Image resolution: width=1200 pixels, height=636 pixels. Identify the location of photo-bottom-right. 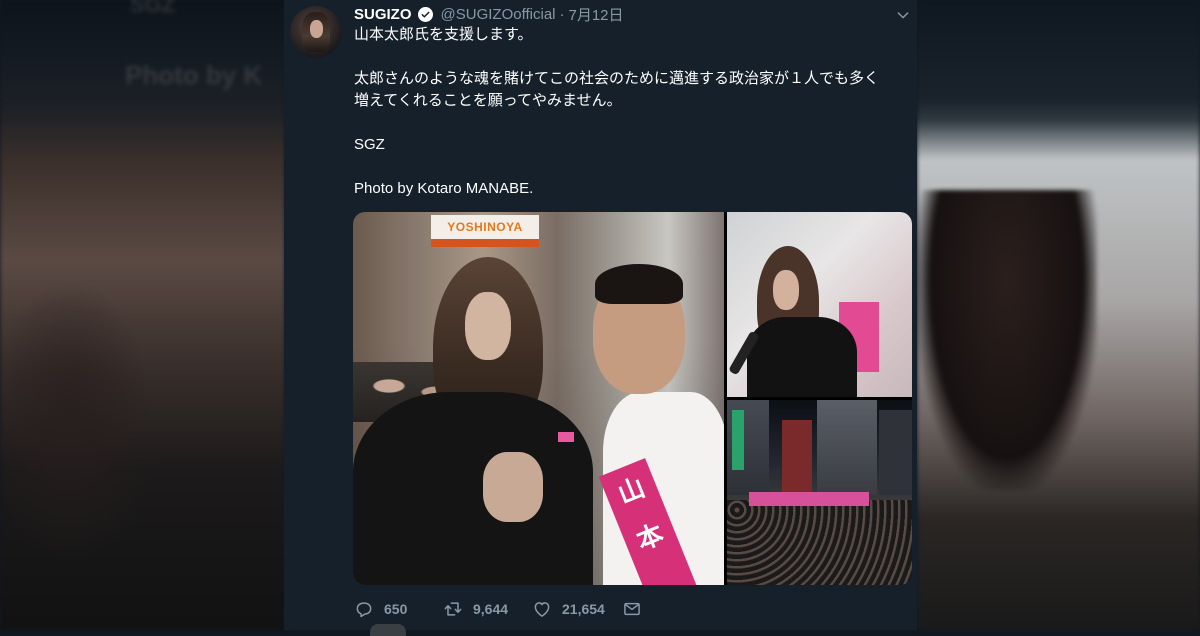
(819, 492).